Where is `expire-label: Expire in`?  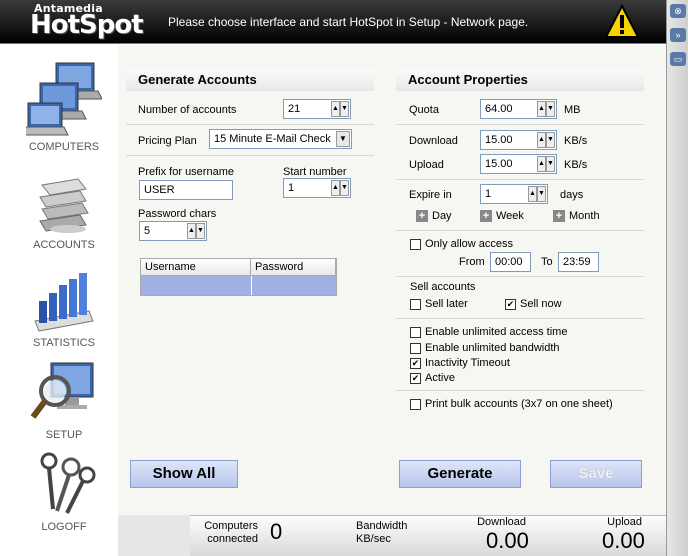
expire-label: Expire in is located at coordinates (430, 195).